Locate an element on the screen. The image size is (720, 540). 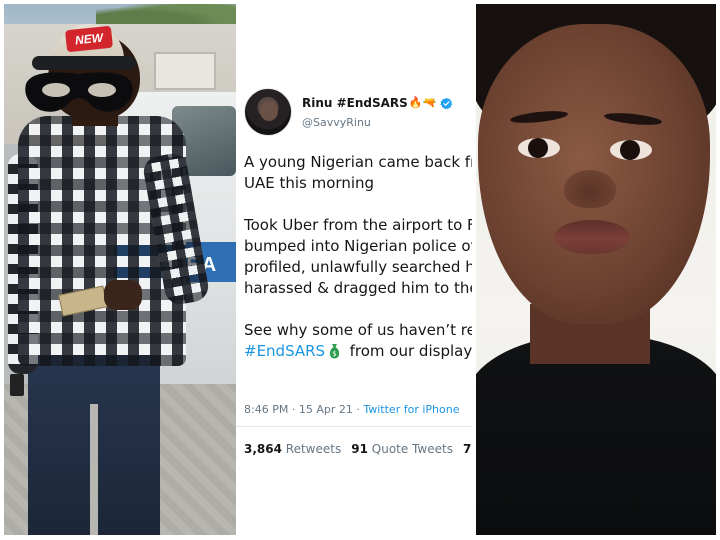
display-name-row: Rinu #EndSARS 🔥🔫 is located at coordinates (377, 103).